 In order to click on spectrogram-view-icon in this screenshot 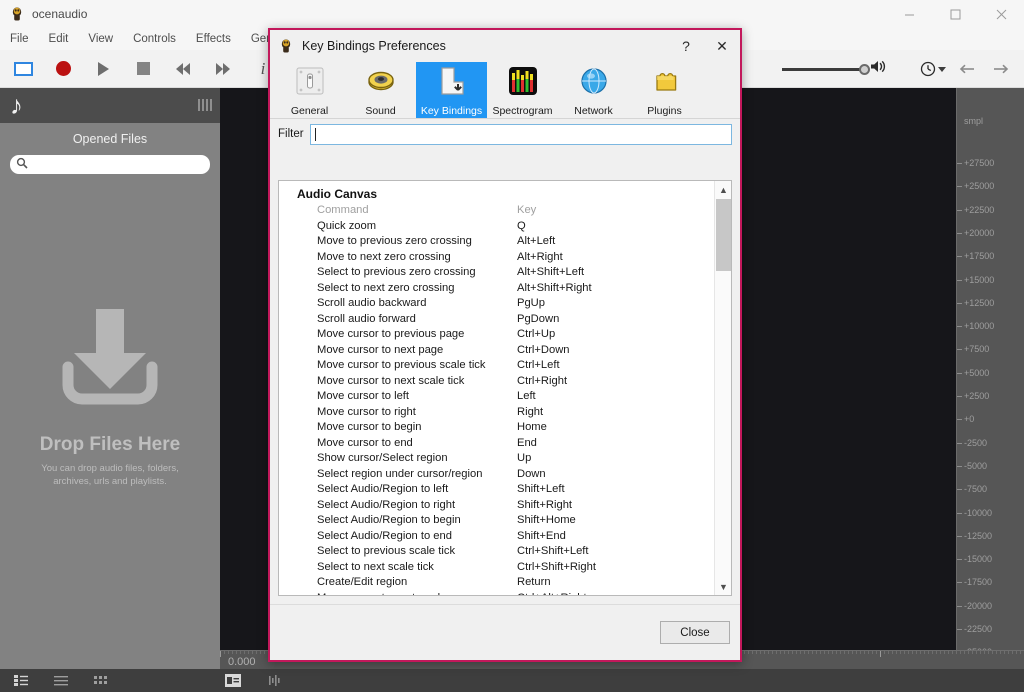, I will do `click(233, 681)`.